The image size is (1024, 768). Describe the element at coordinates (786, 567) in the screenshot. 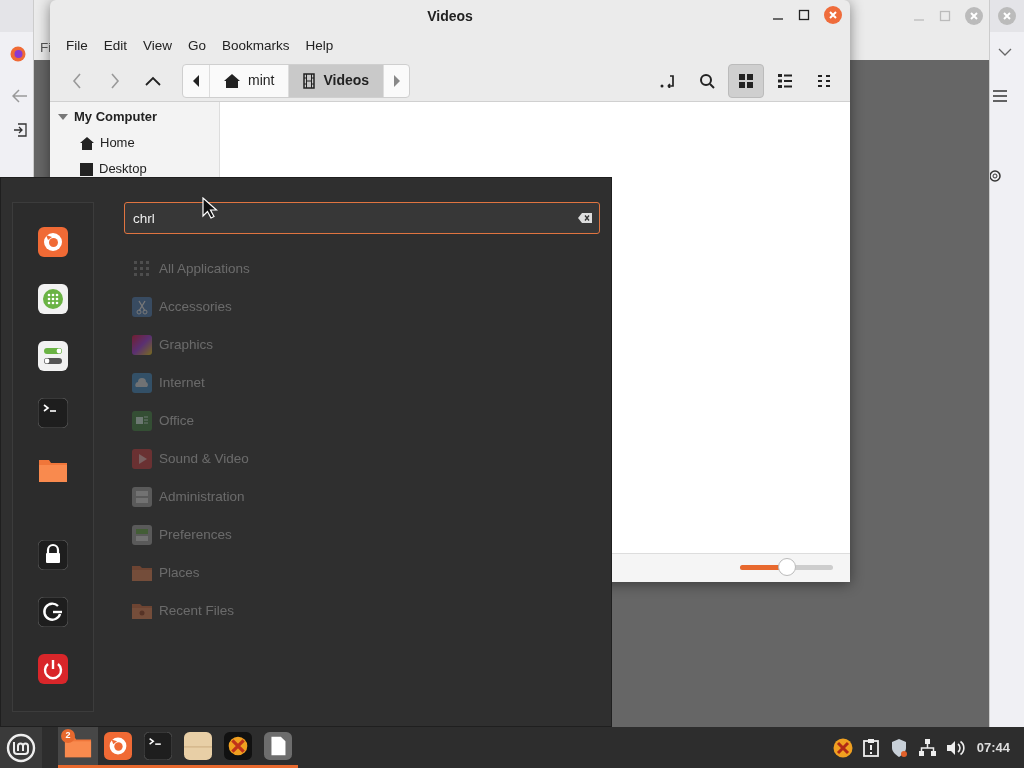

I see `slider-thumb` at that location.